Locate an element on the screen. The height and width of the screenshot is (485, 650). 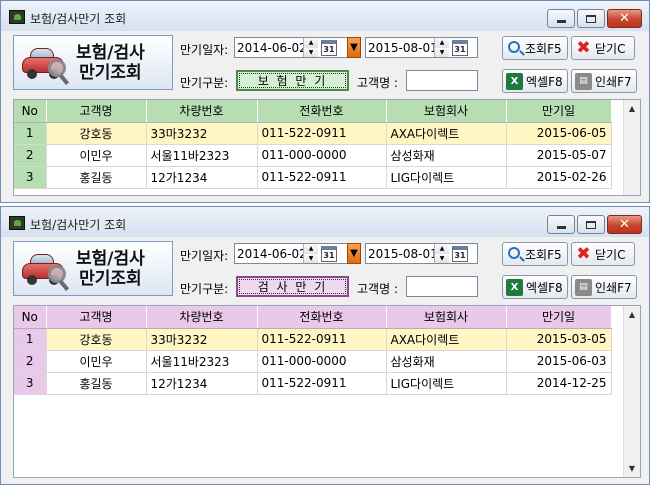
cell-plate: 33마3232 is located at coordinates (202, 133).